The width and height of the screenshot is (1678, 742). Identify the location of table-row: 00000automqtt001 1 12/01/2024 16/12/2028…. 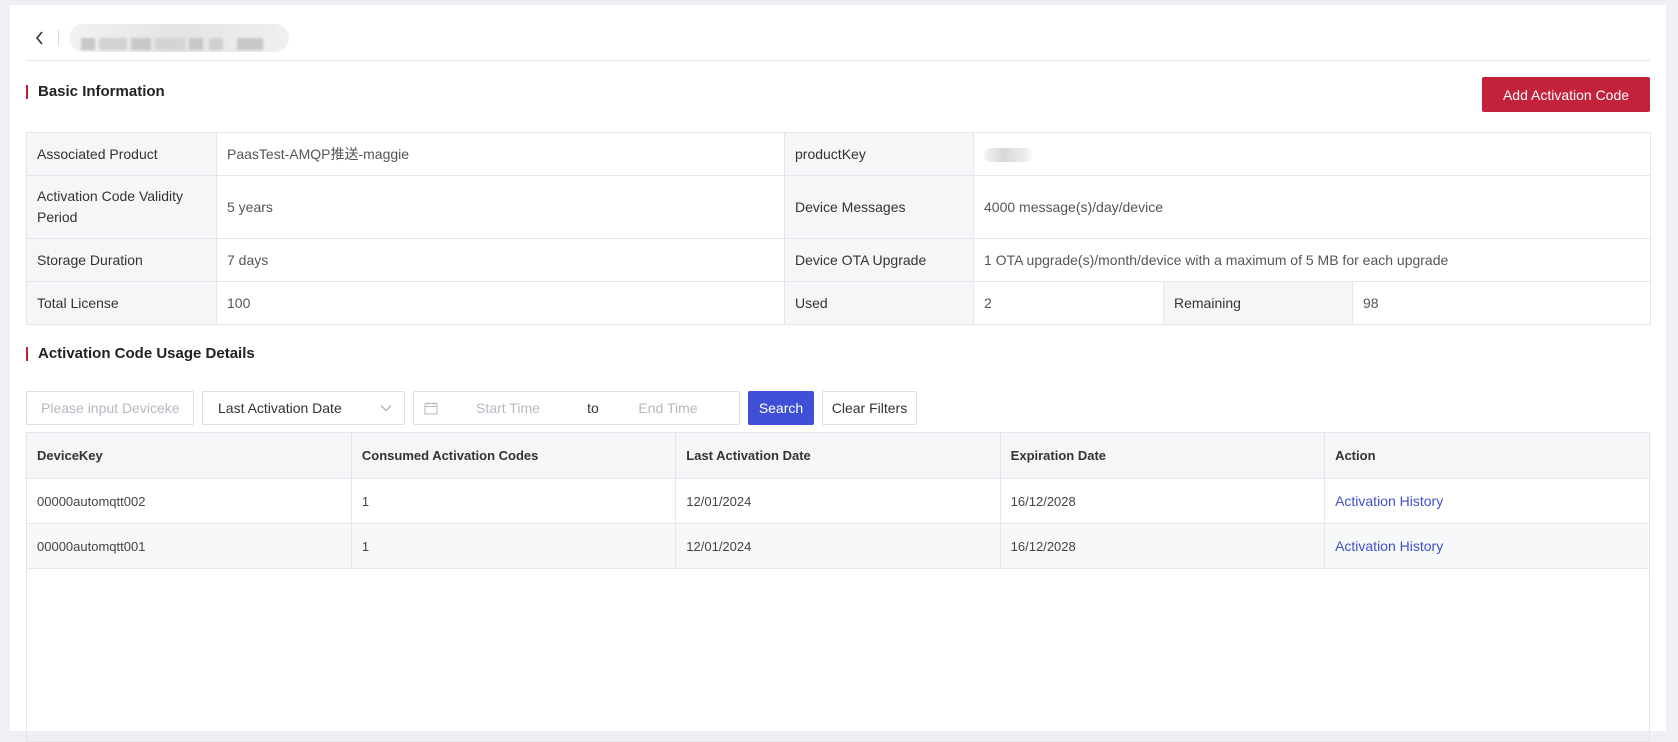
(838, 546).